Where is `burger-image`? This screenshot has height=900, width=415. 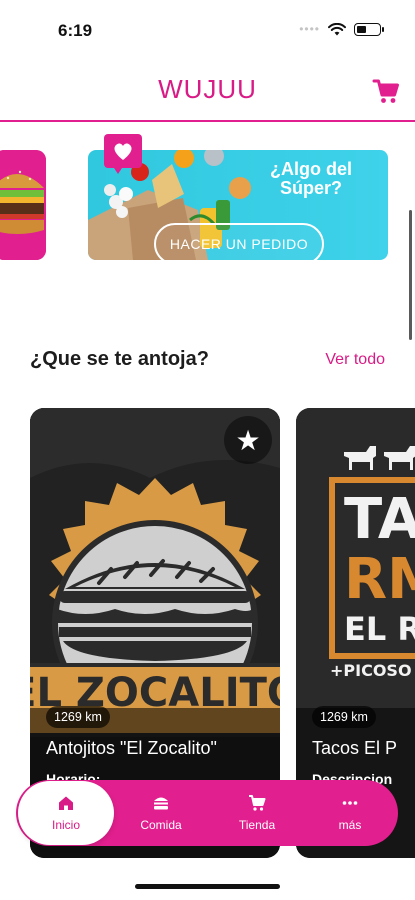 burger-image is located at coordinates (23, 205).